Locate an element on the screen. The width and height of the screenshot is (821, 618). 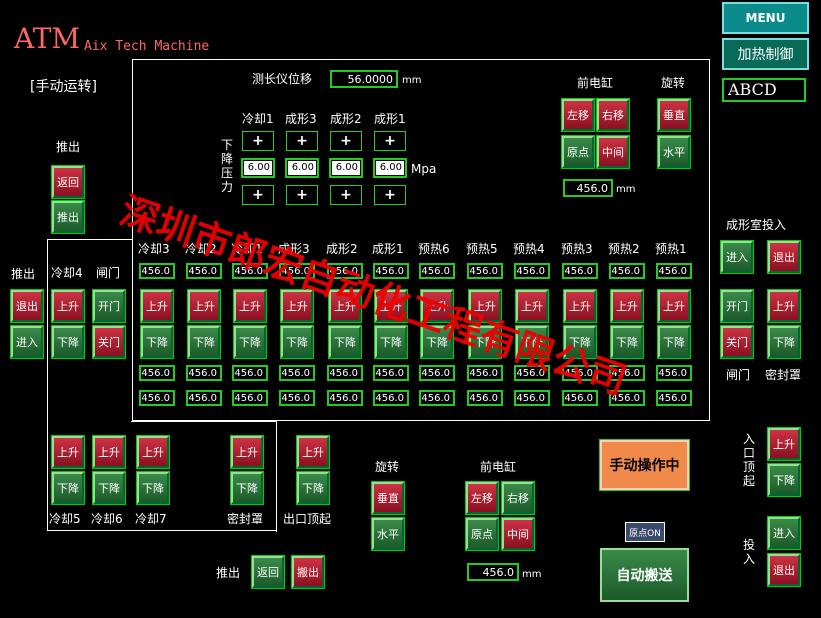
push-left-back-button: 返回 is located at coordinates (68, 182).